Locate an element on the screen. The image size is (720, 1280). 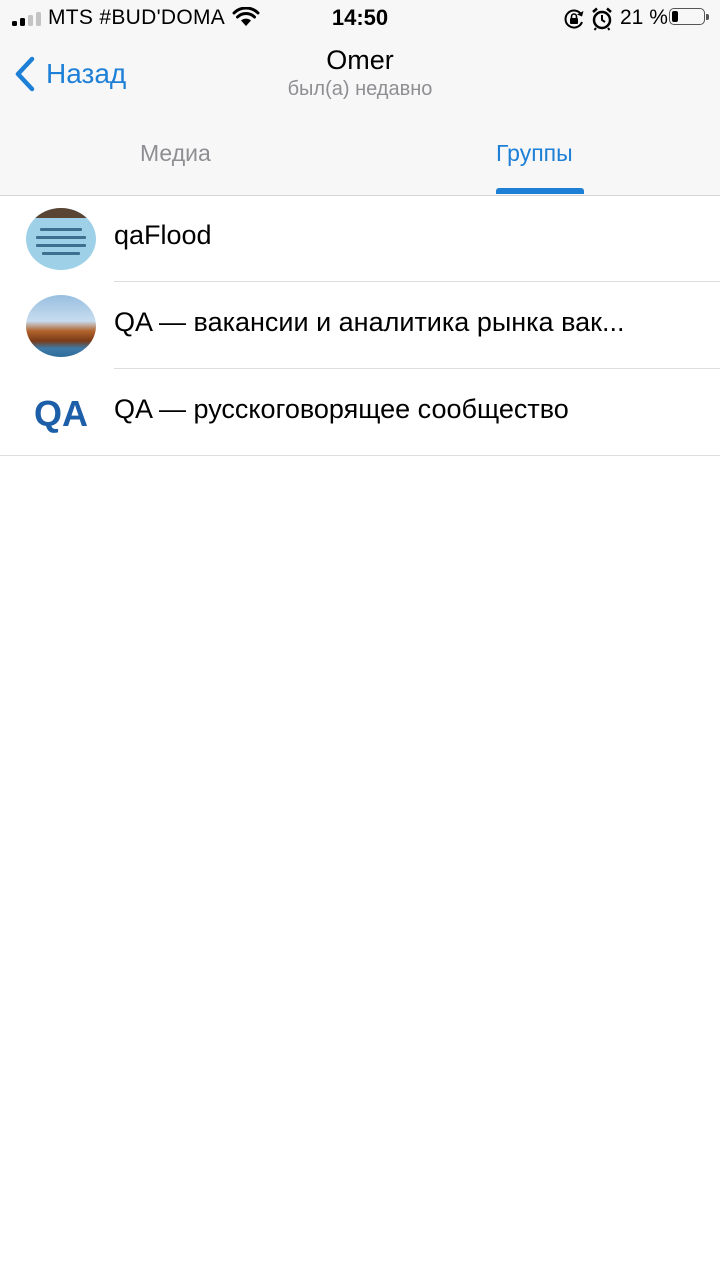
svg-text: QA is located at coordinates (61, 413).